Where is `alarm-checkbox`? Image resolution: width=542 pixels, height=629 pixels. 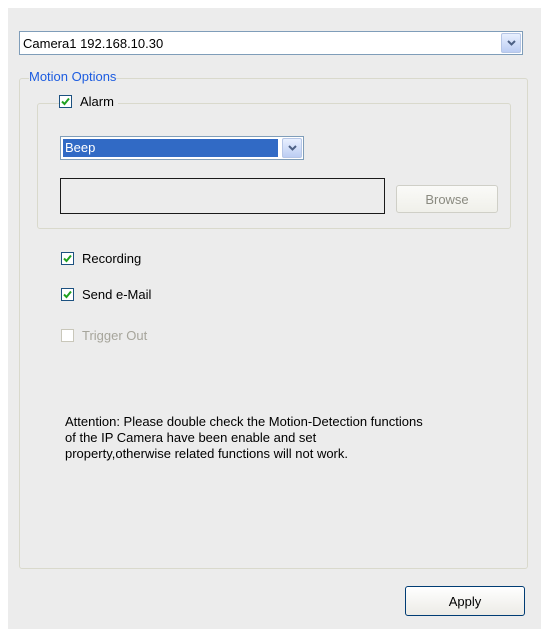
alarm-checkbox is located at coordinates (65, 101).